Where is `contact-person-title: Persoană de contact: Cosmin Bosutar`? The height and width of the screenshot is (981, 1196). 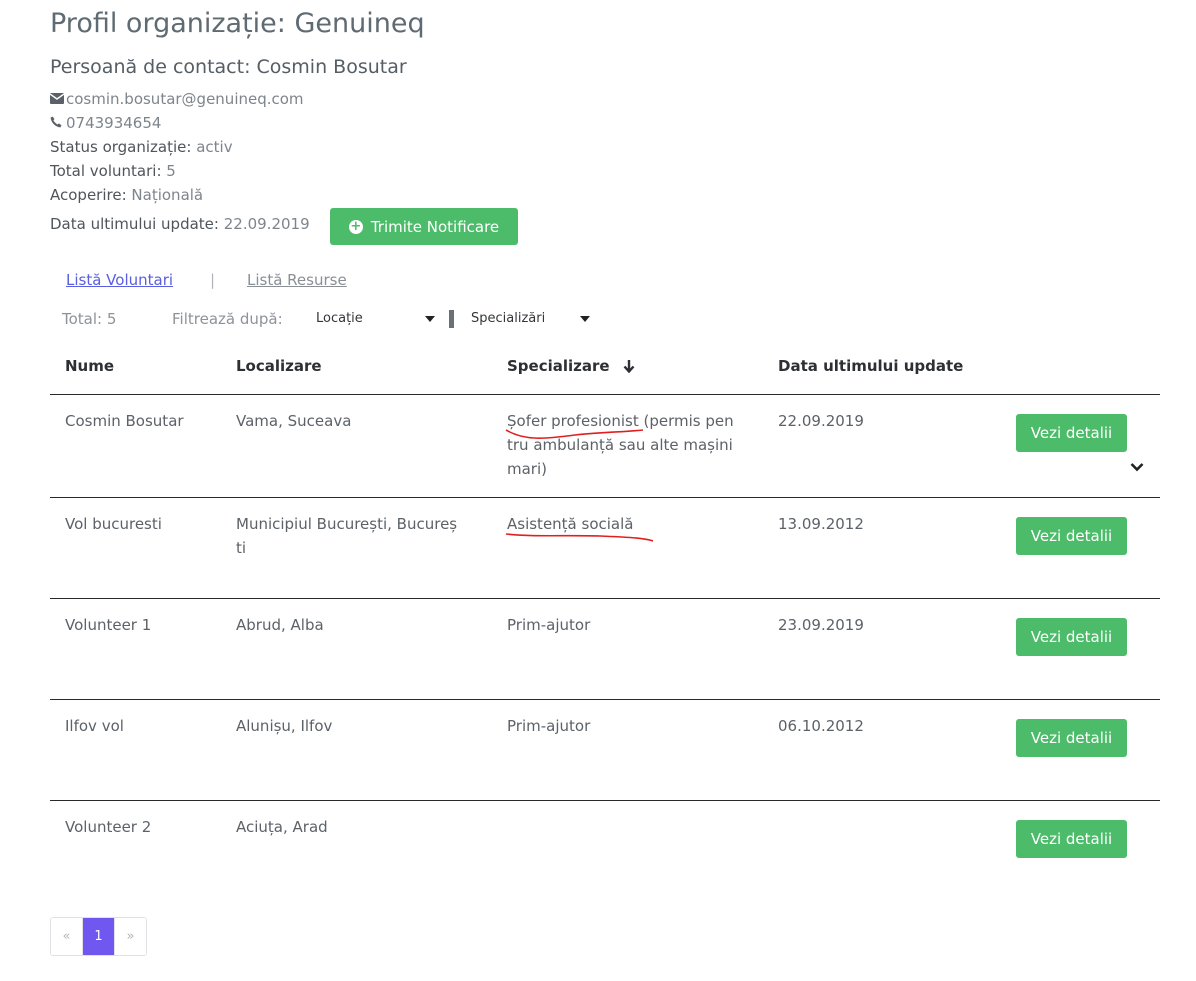
contact-person-title: Persoană de contact: Cosmin Bosutar is located at coordinates (228, 67).